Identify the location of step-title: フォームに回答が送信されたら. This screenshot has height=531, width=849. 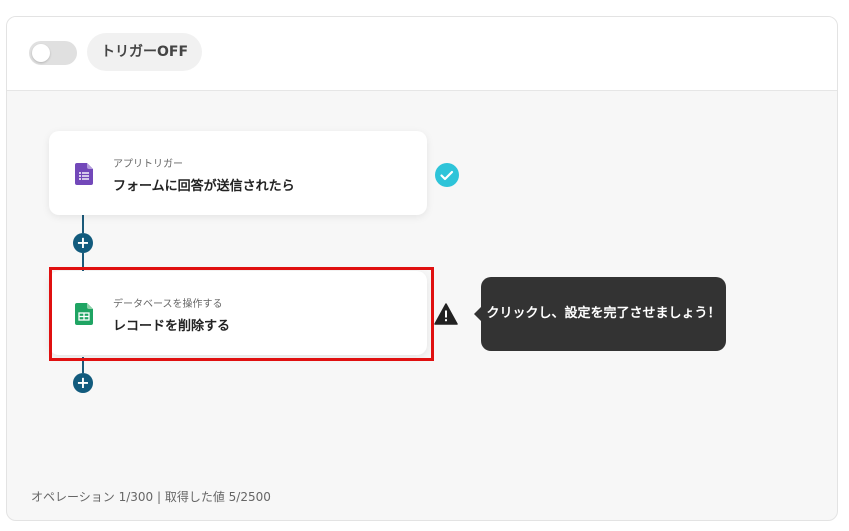
(204, 186).